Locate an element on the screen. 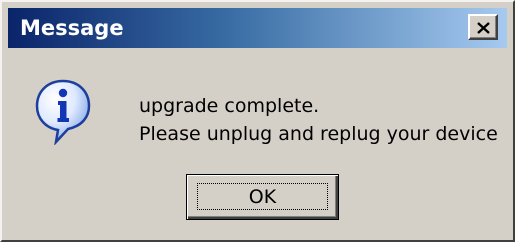  ok-button: OK is located at coordinates (262, 197).